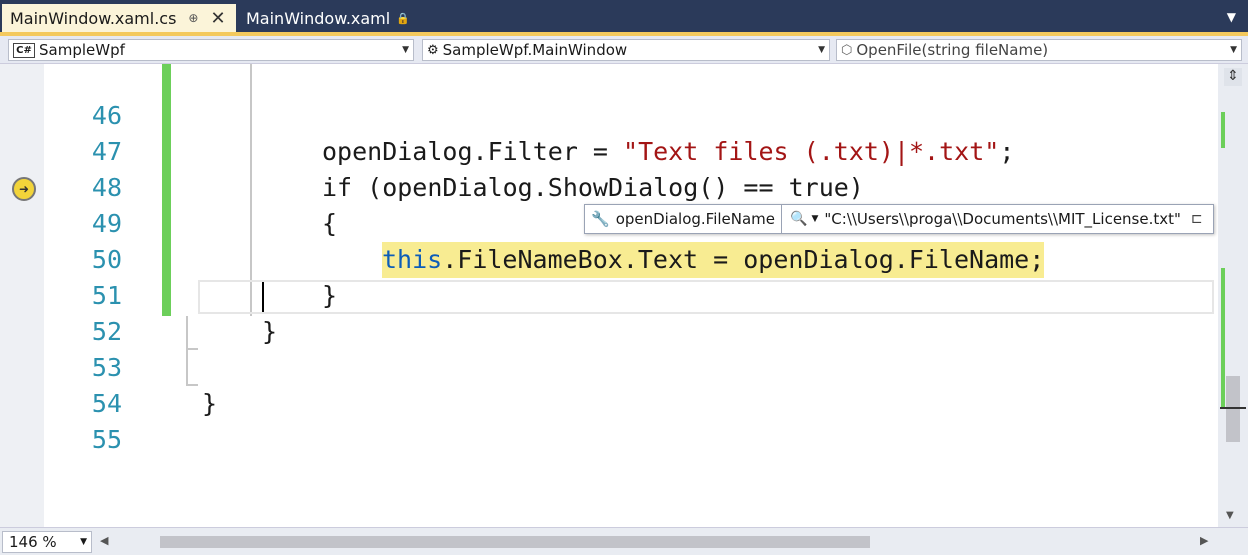  I want to click on close-icon: ✕, so click(217, 18).